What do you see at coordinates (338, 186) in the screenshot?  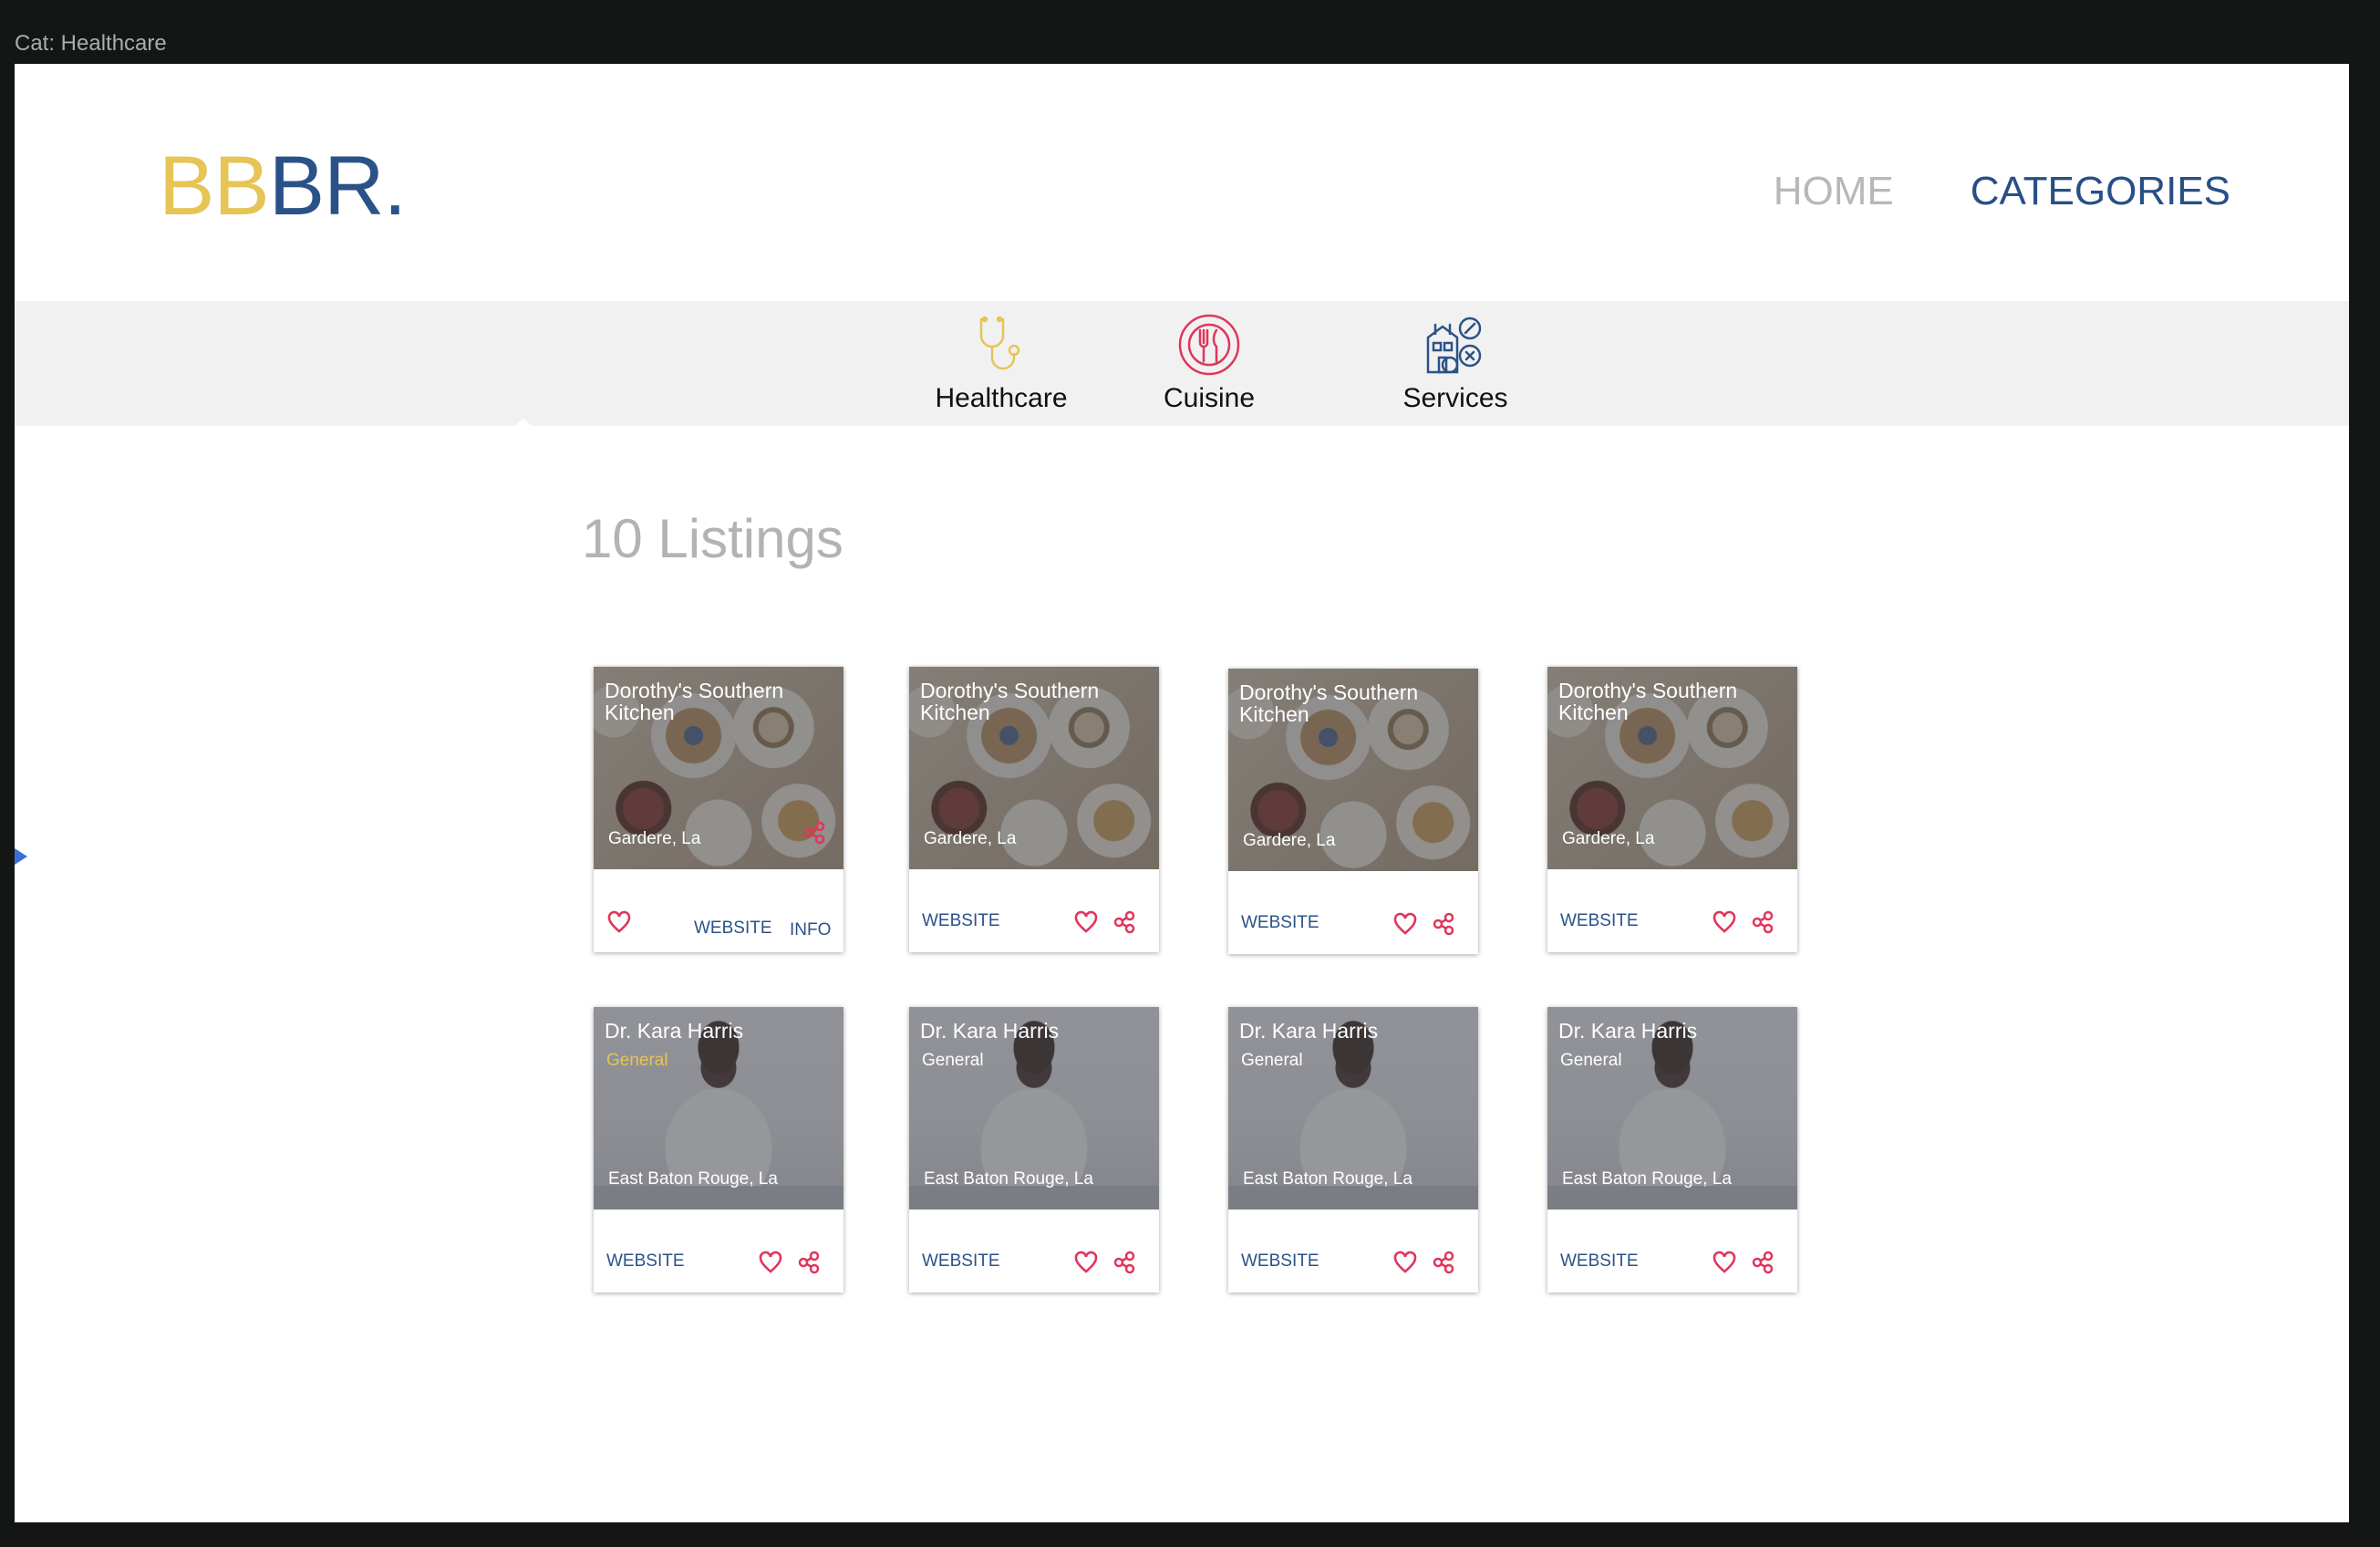 I see `logo-part-blue: BR.` at bounding box center [338, 186].